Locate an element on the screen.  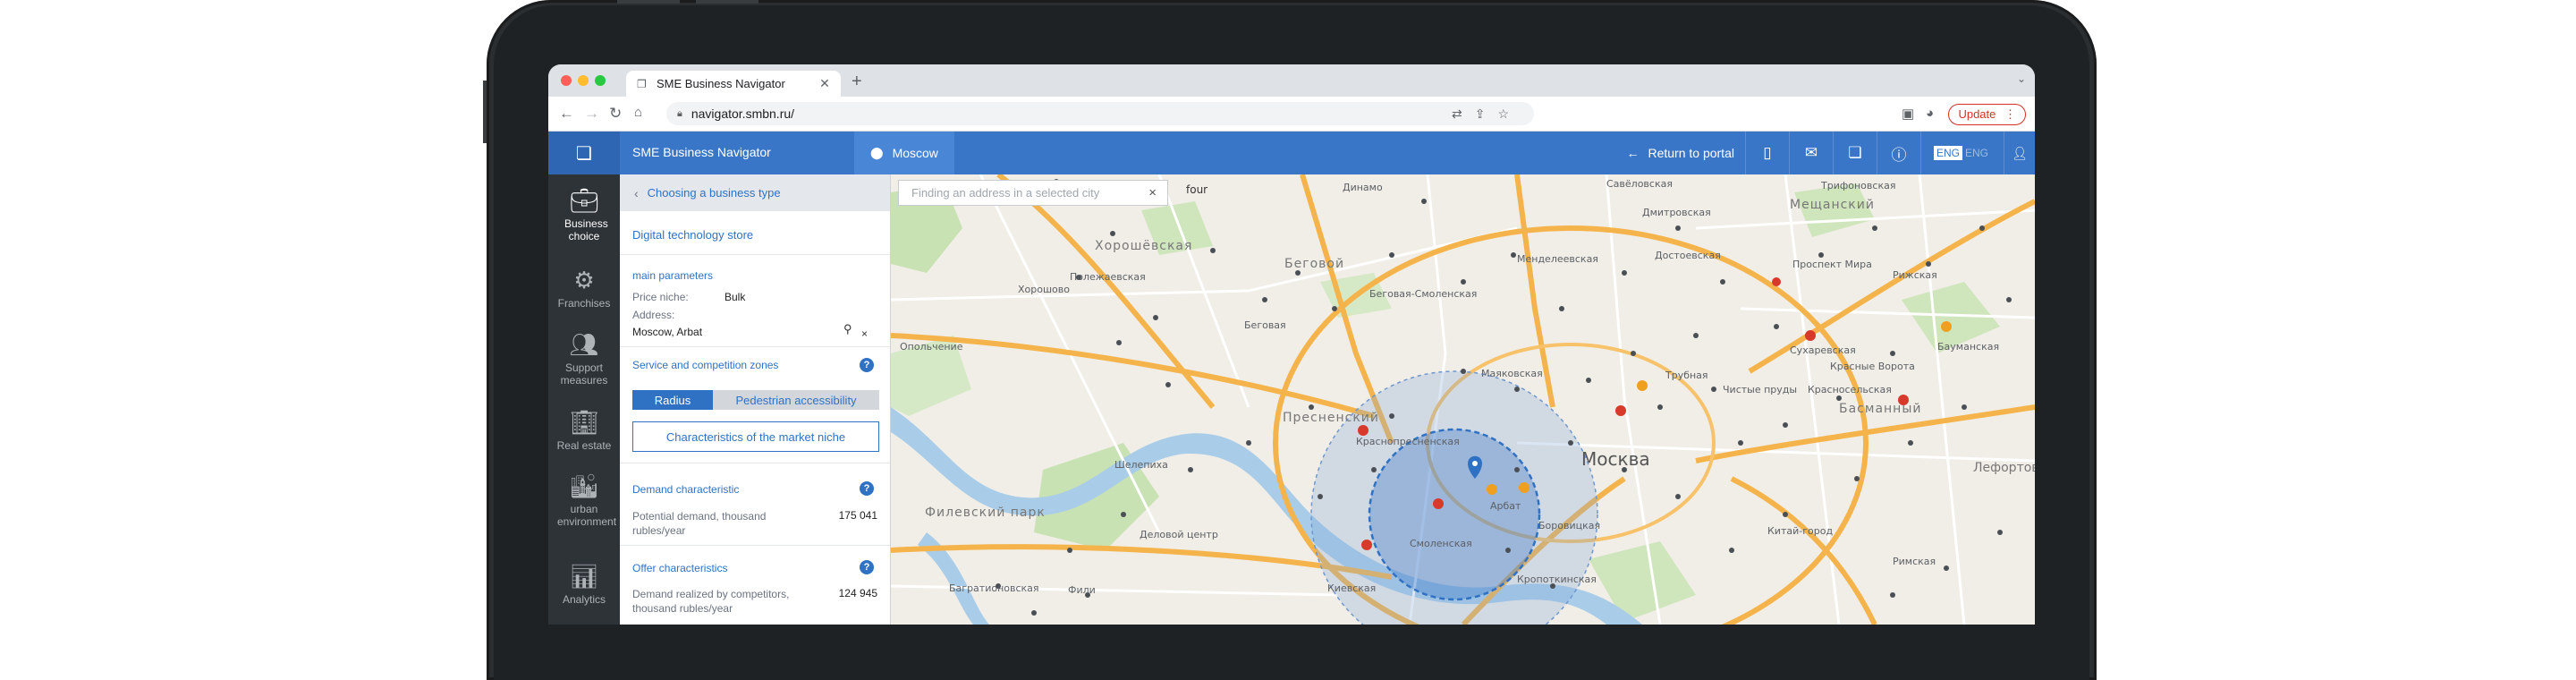
mobile-icon: ▯ is located at coordinates (1766, 153).